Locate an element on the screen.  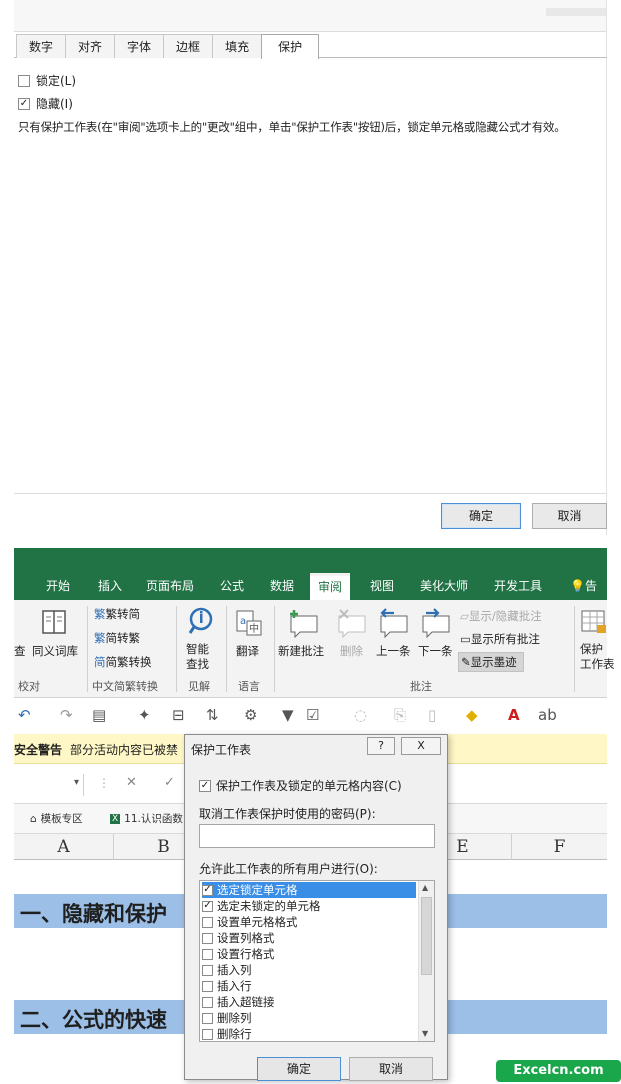
tab-view: 视图 is located at coordinates (382, 586).